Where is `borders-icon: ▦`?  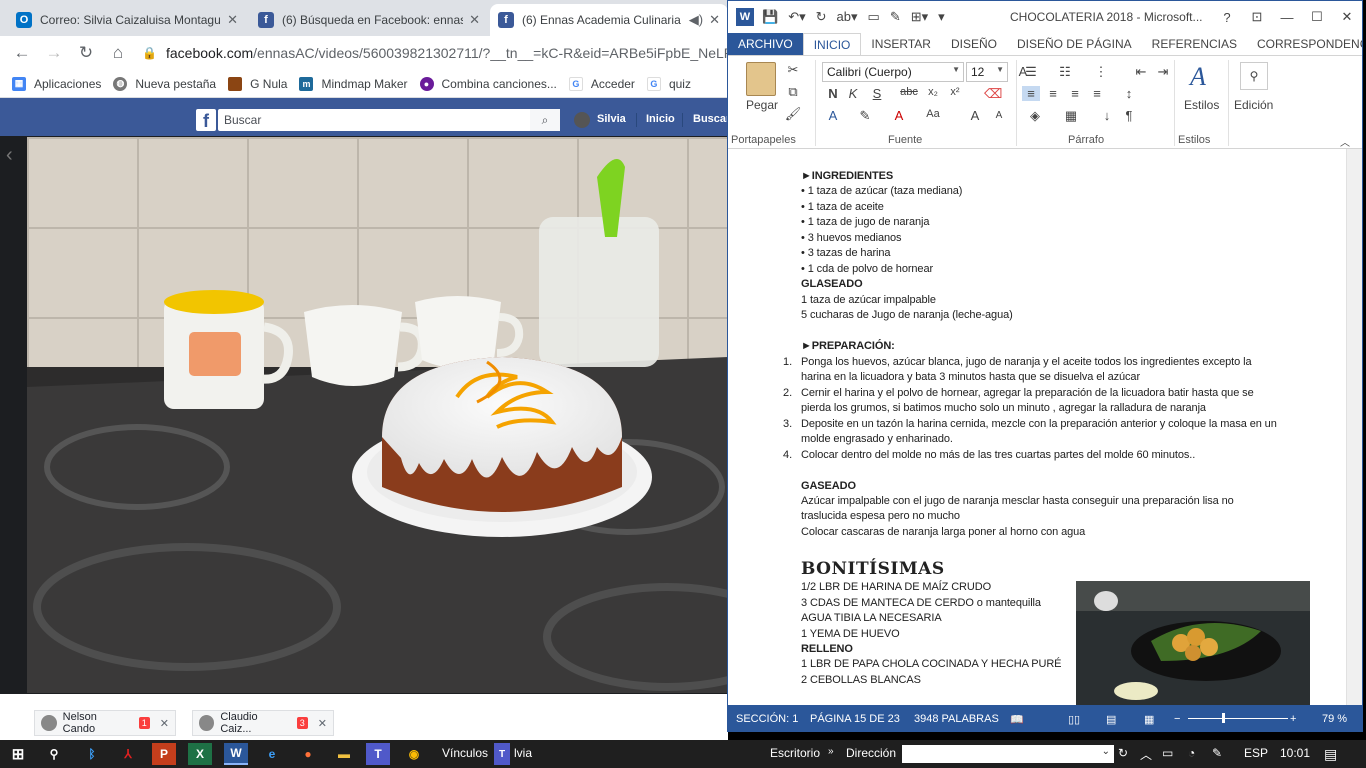
borders-icon: ▦ is located at coordinates (1071, 116).